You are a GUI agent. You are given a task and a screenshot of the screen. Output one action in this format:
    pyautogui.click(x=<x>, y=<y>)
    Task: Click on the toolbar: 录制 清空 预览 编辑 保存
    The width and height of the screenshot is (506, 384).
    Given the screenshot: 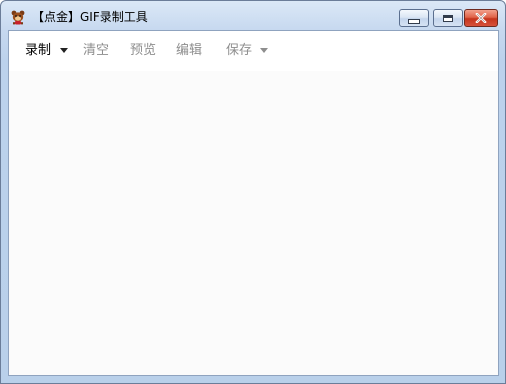 What is the action you would take?
    pyautogui.click(x=253, y=51)
    